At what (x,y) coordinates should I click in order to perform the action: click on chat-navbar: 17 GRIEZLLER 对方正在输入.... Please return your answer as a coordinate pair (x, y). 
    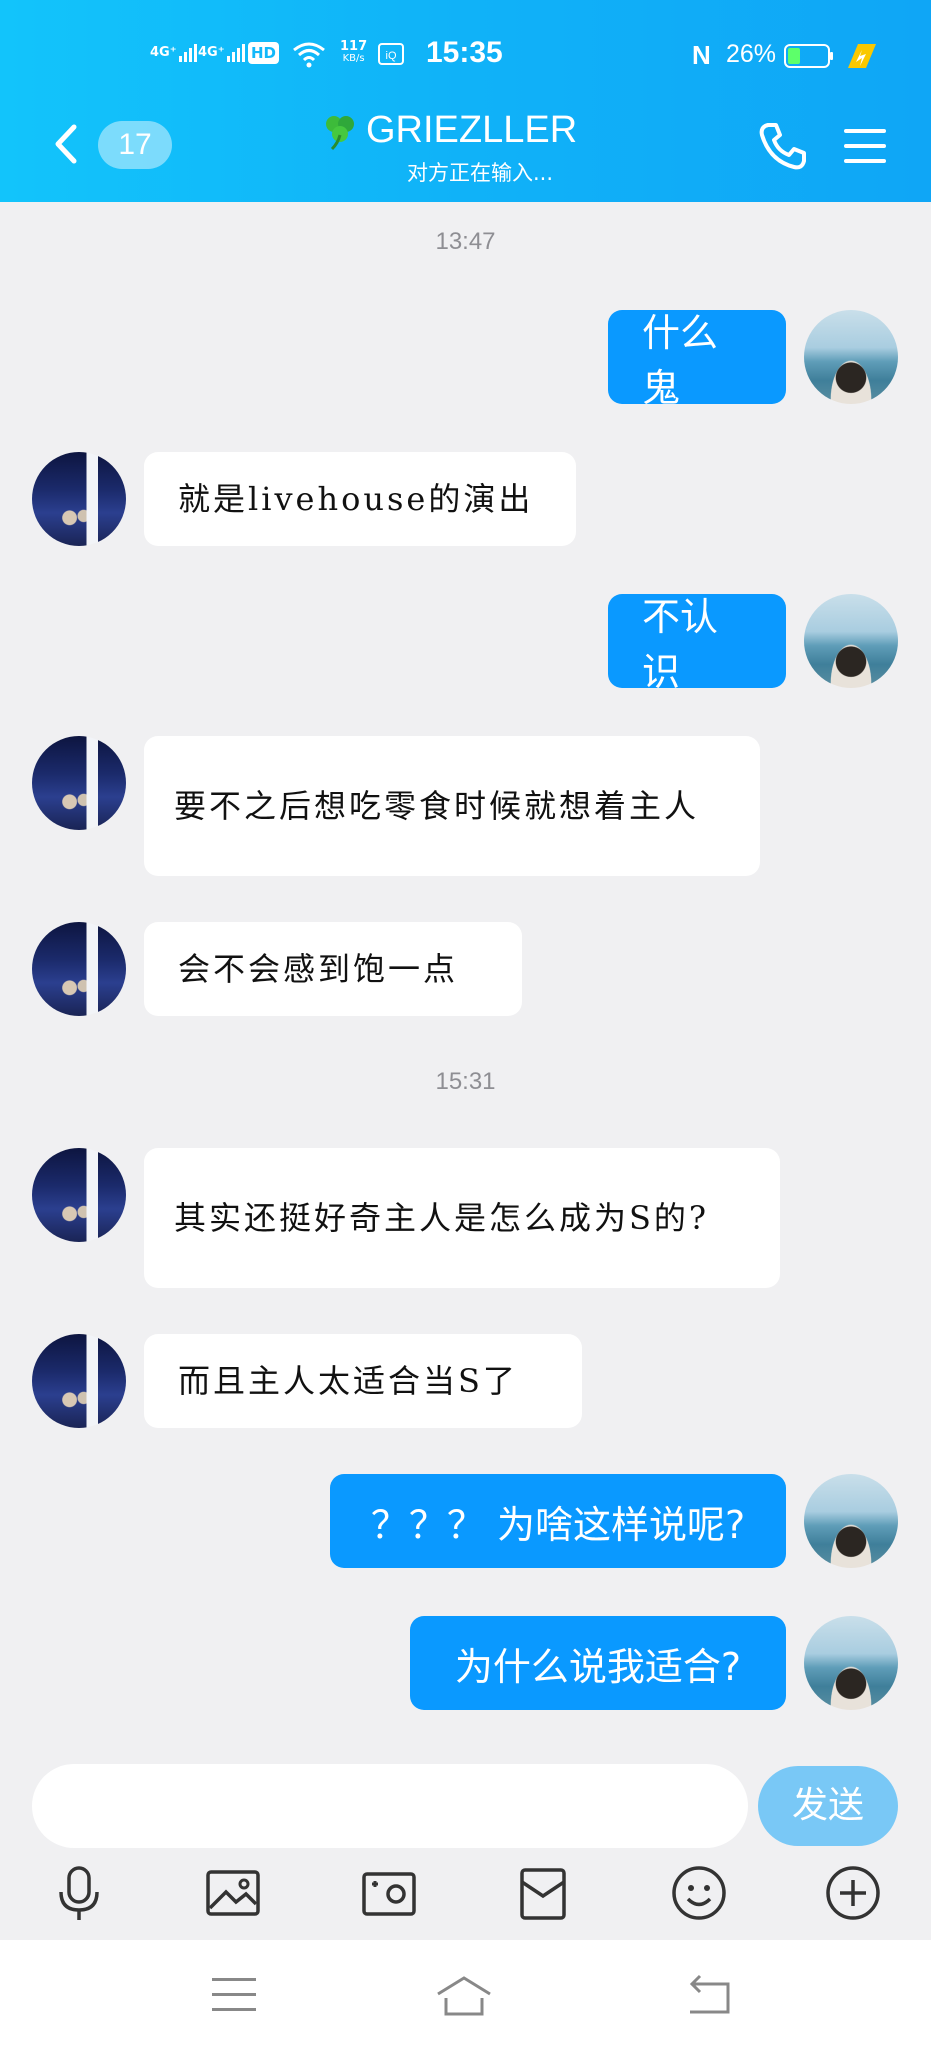
    Looking at the image, I should click on (465, 145).